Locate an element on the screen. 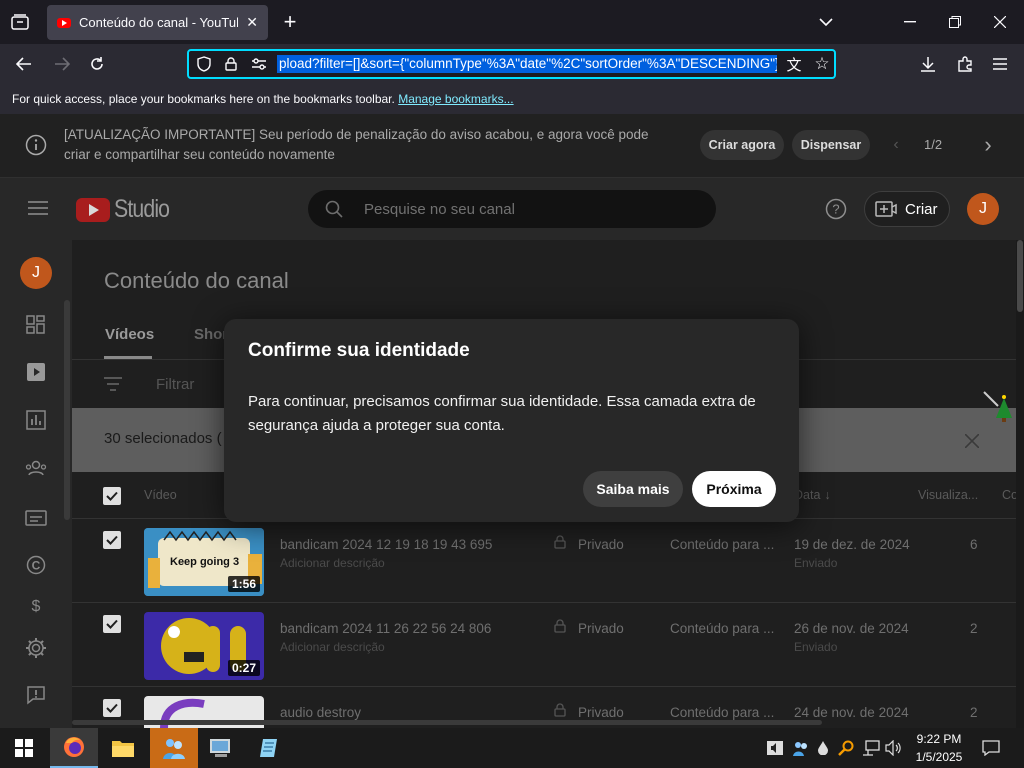  views-value: 6 is located at coordinates (974, 544).